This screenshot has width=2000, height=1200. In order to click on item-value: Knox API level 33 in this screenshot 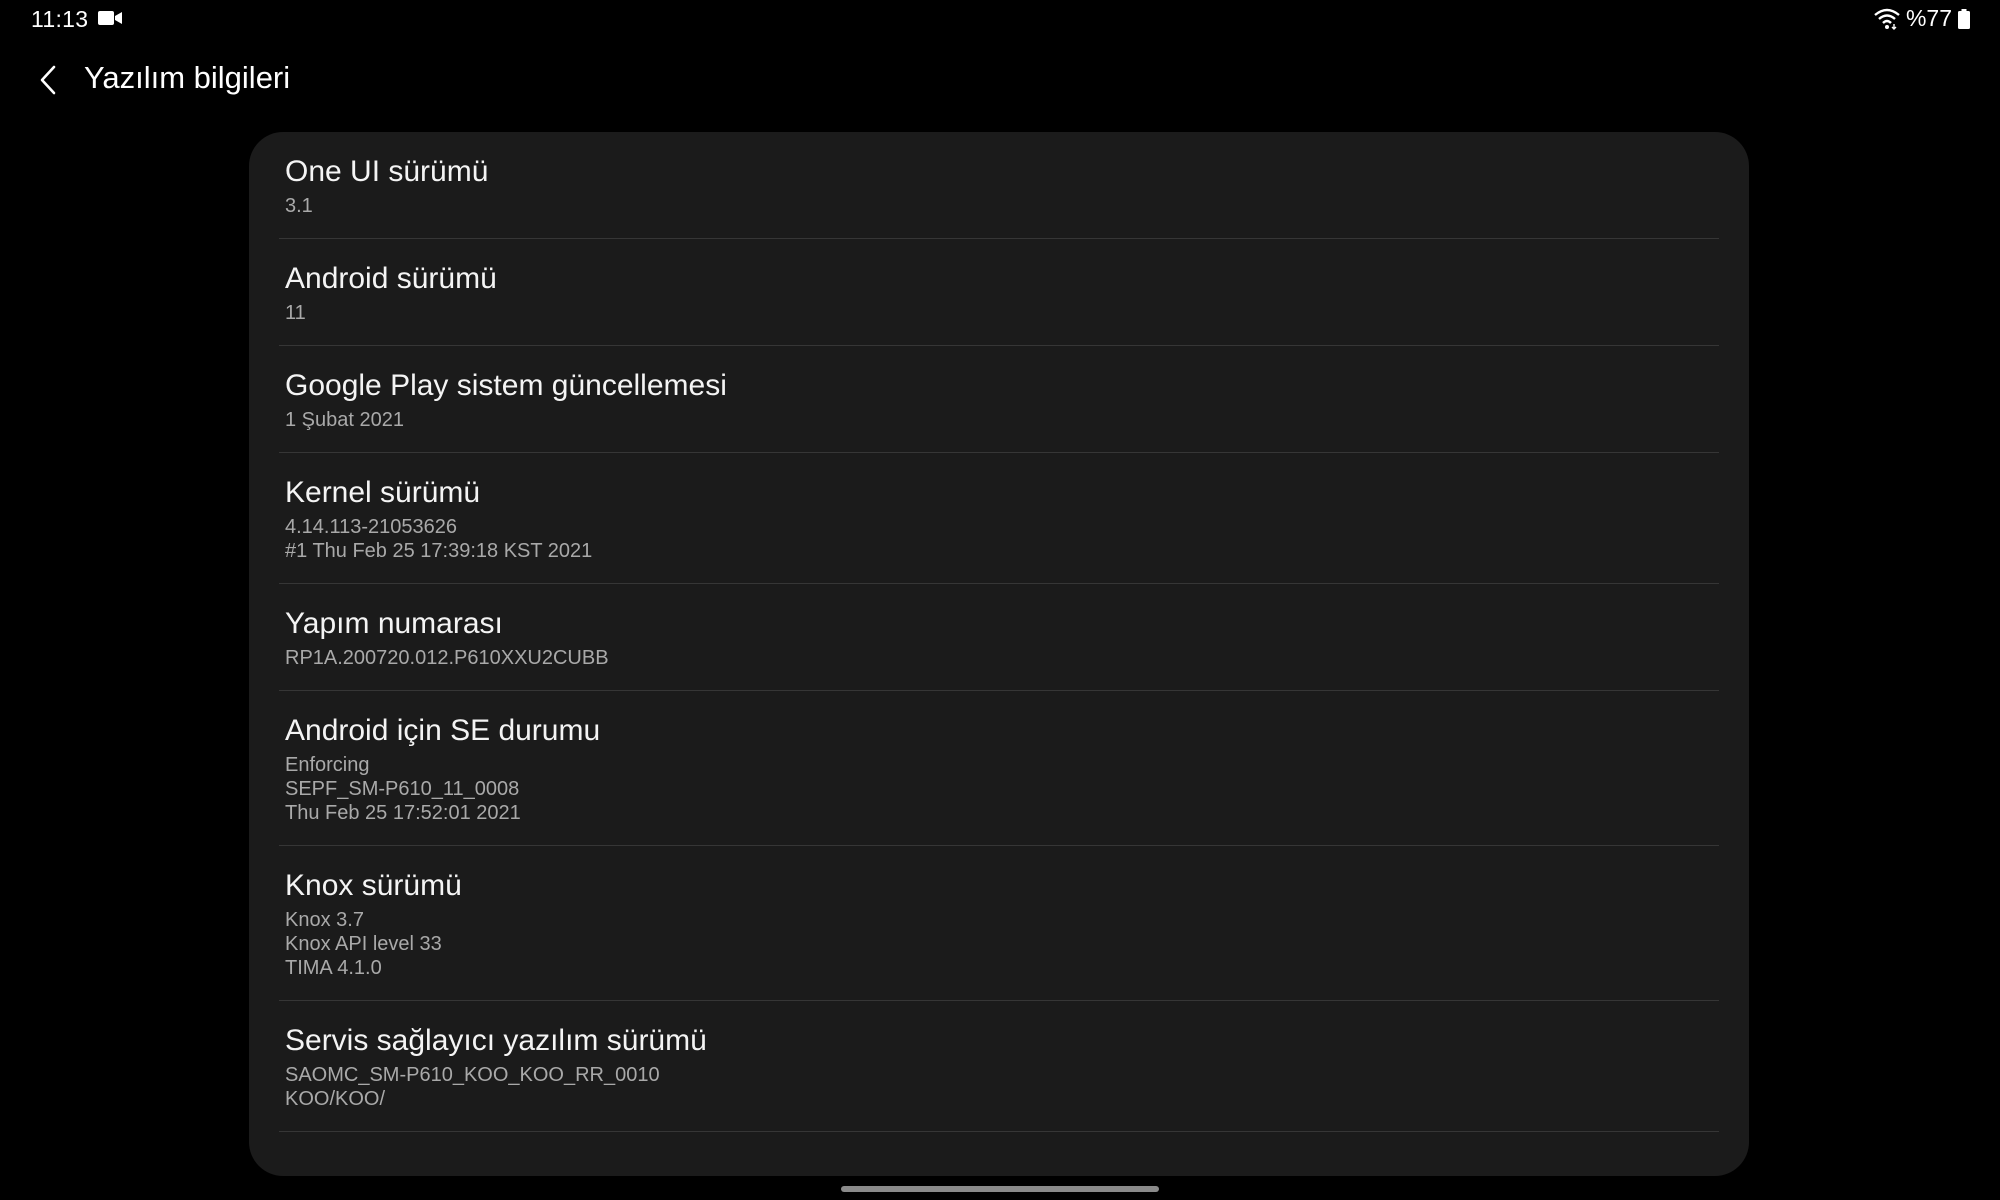, I will do `click(363, 944)`.